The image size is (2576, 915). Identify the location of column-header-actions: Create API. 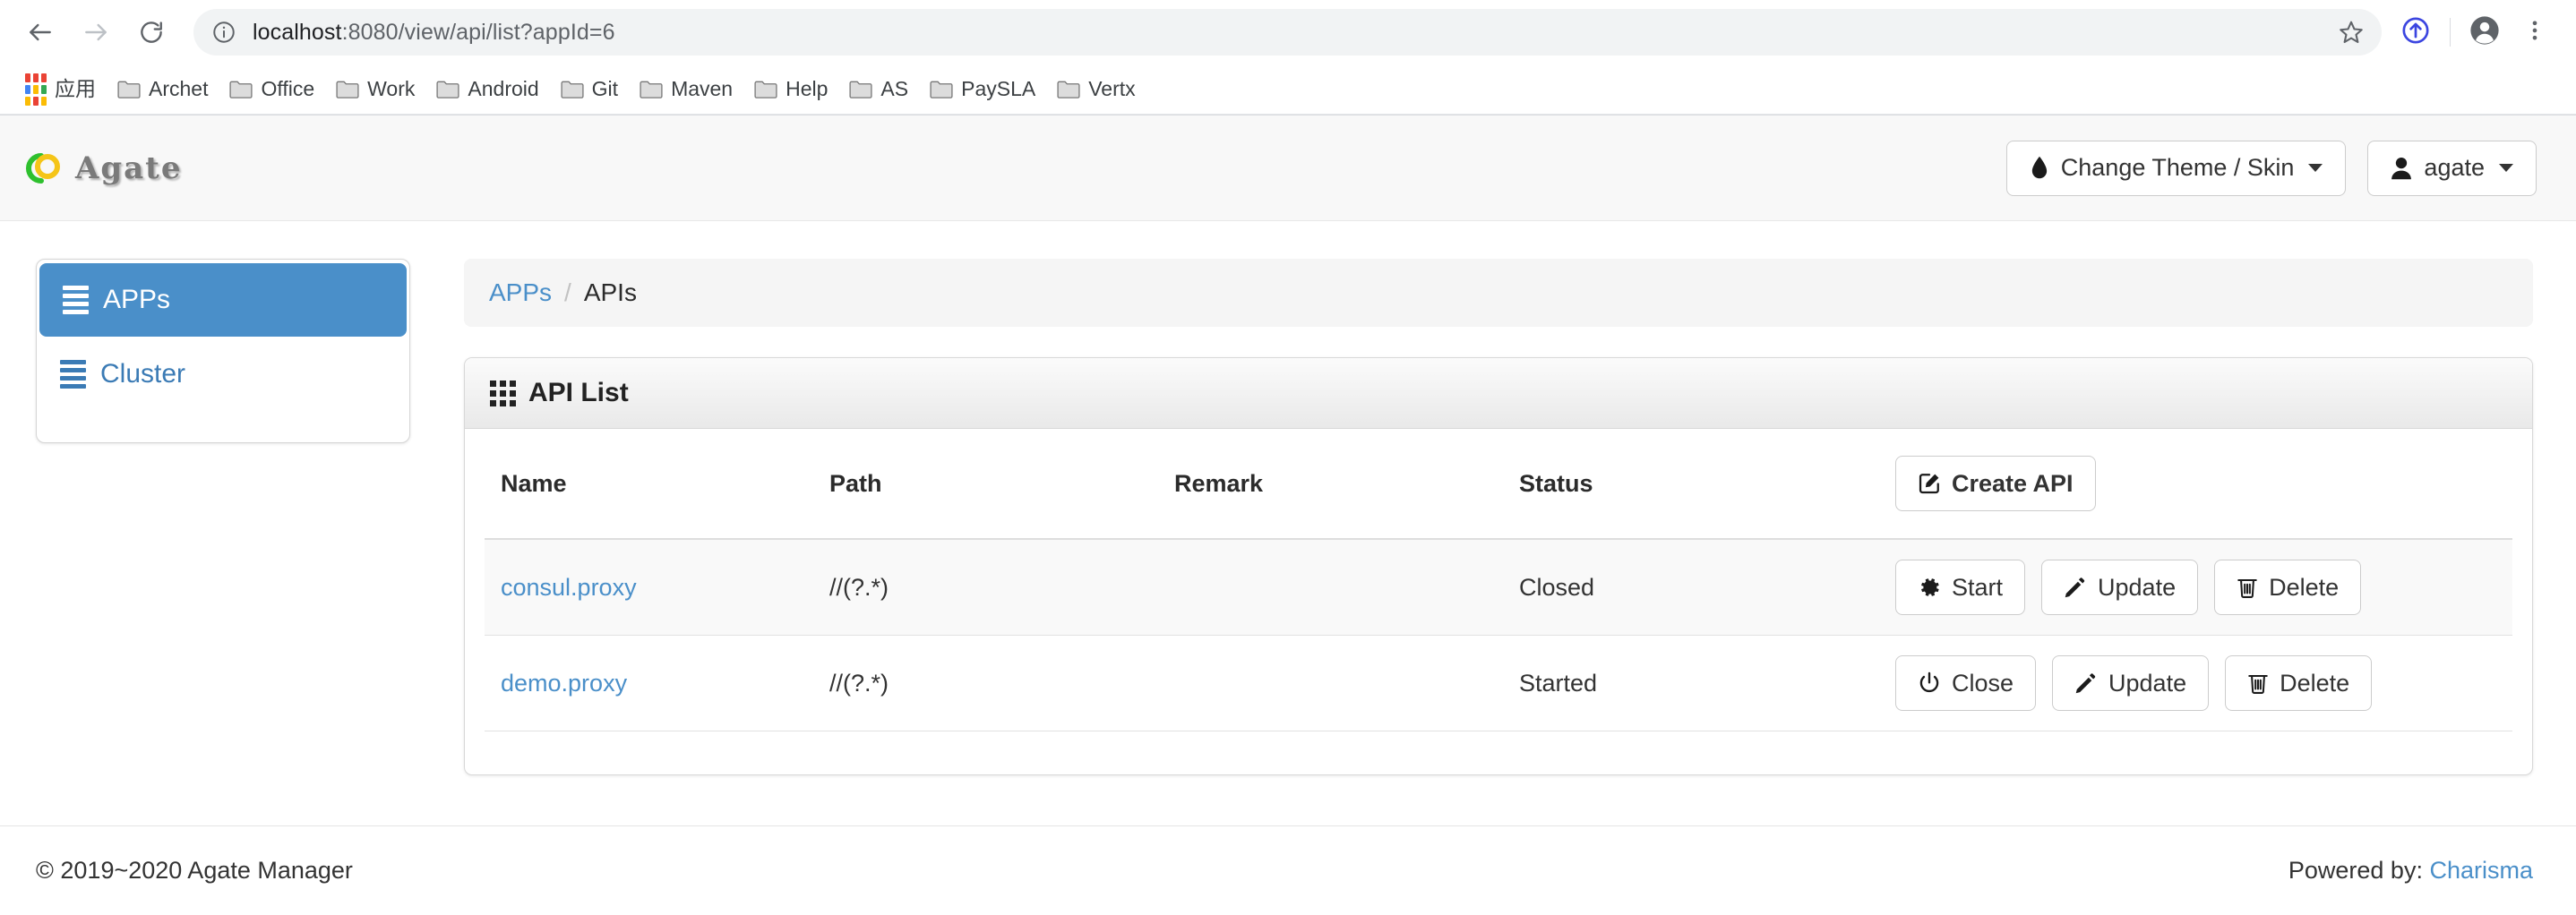
(2204, 484).